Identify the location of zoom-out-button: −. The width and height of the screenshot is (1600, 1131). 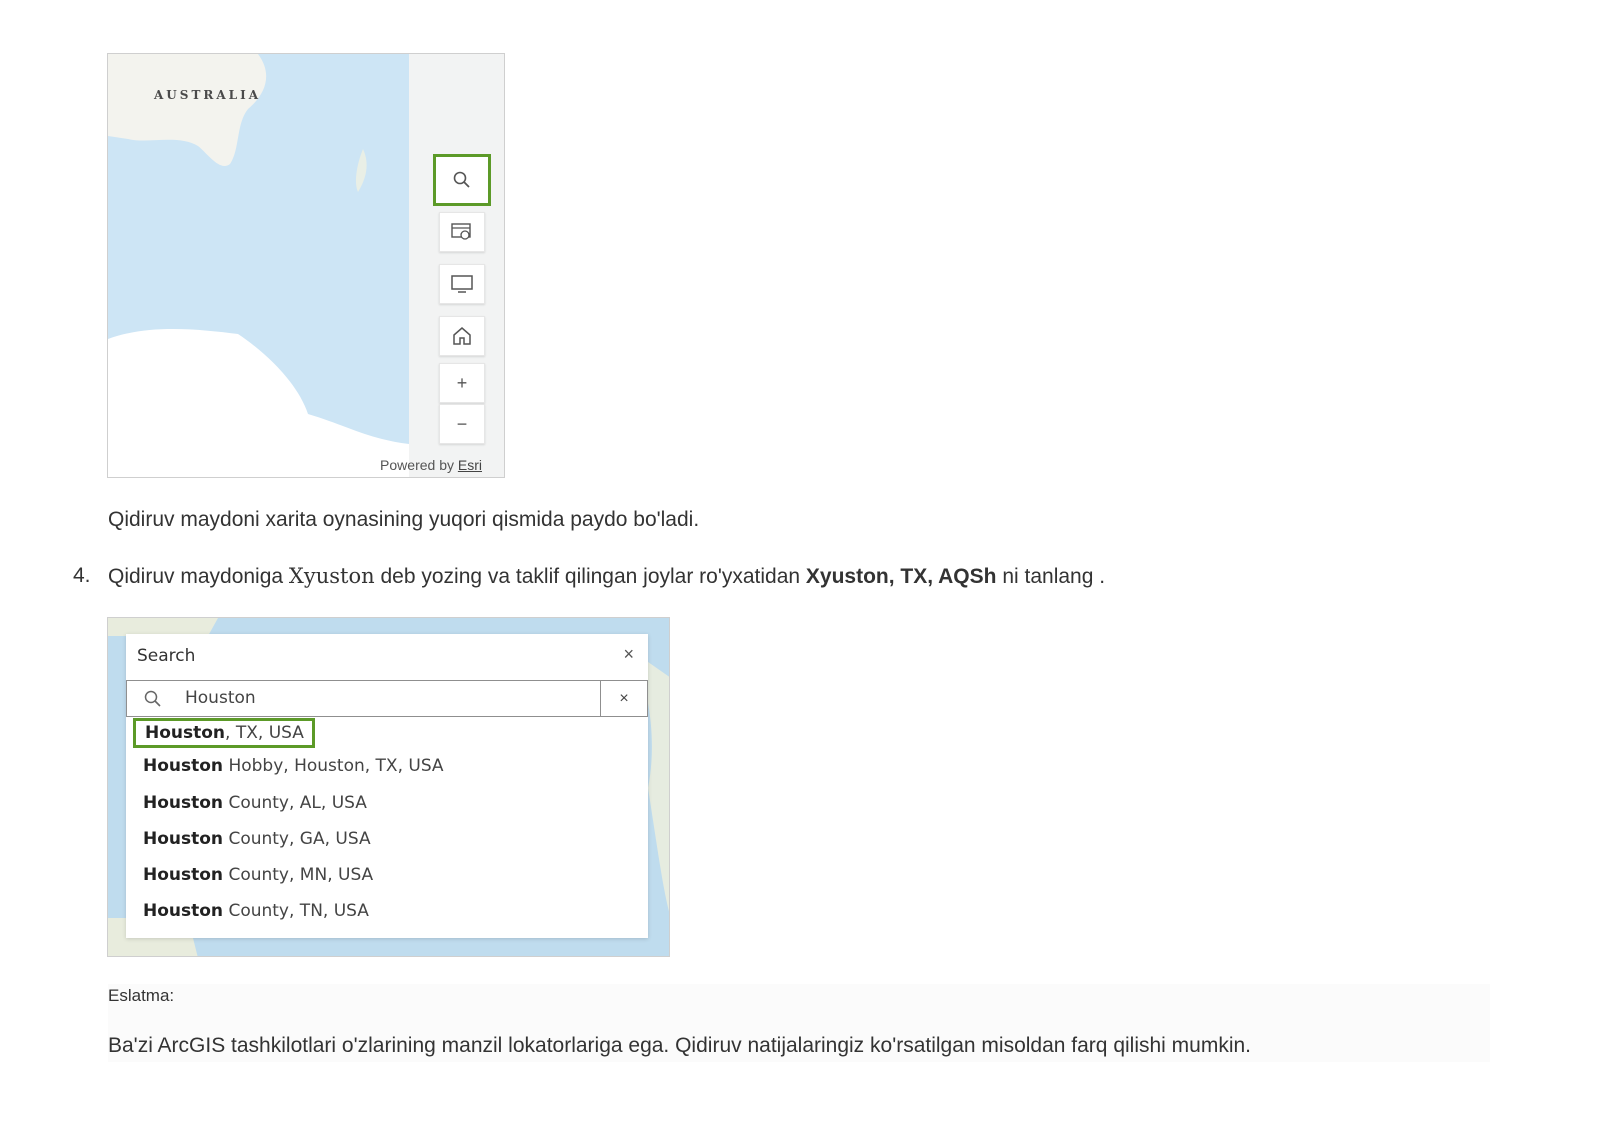
(462, 424).